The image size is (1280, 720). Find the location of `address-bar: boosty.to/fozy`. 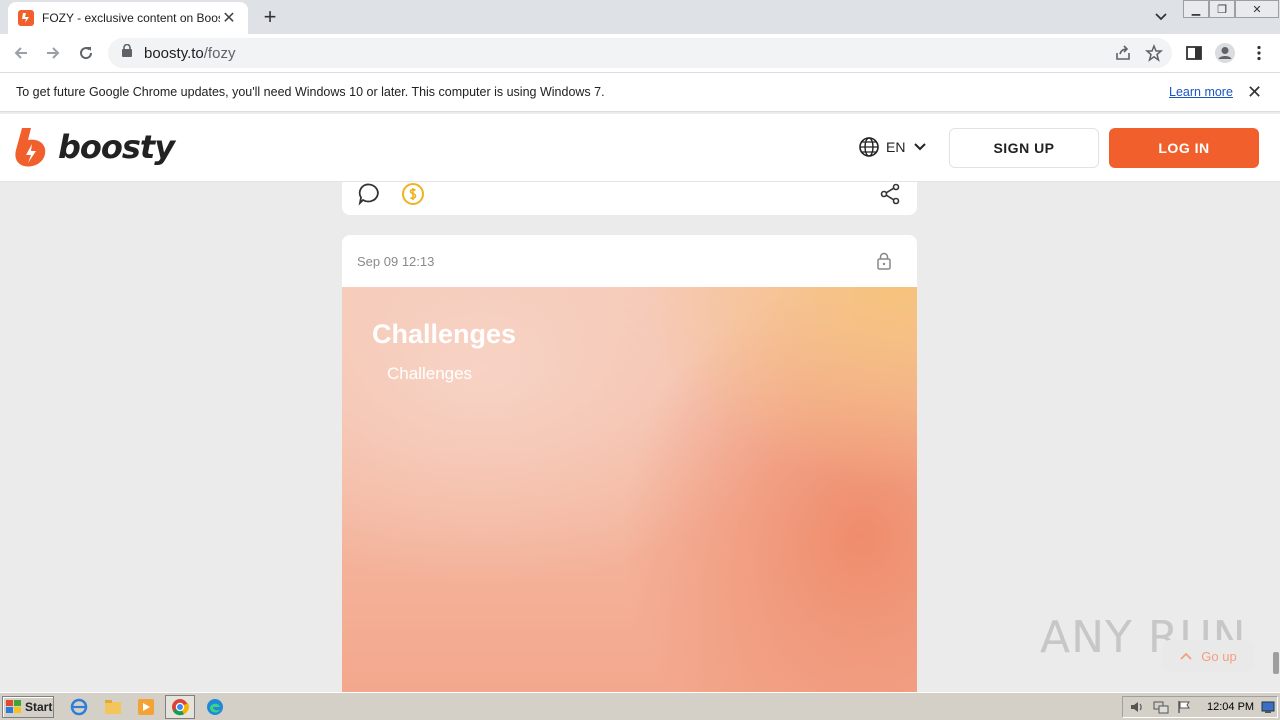

address-bar: boosty.to/fozy is located at coordinates (640, 53).